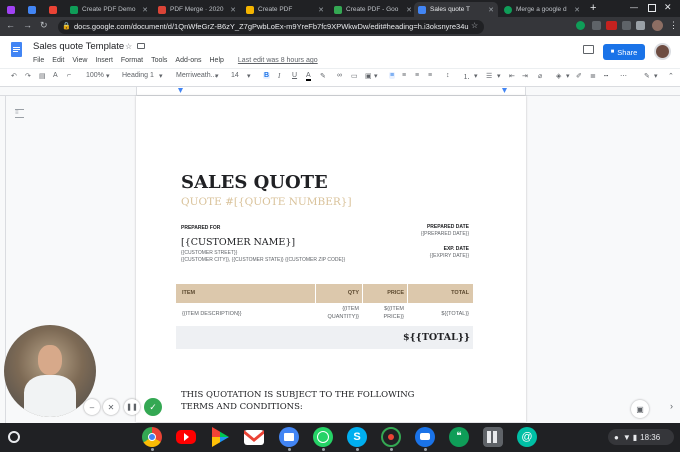 The width and height of the screenshot is (680, 452). I want to click on email-icon: @, so click(527, 437).